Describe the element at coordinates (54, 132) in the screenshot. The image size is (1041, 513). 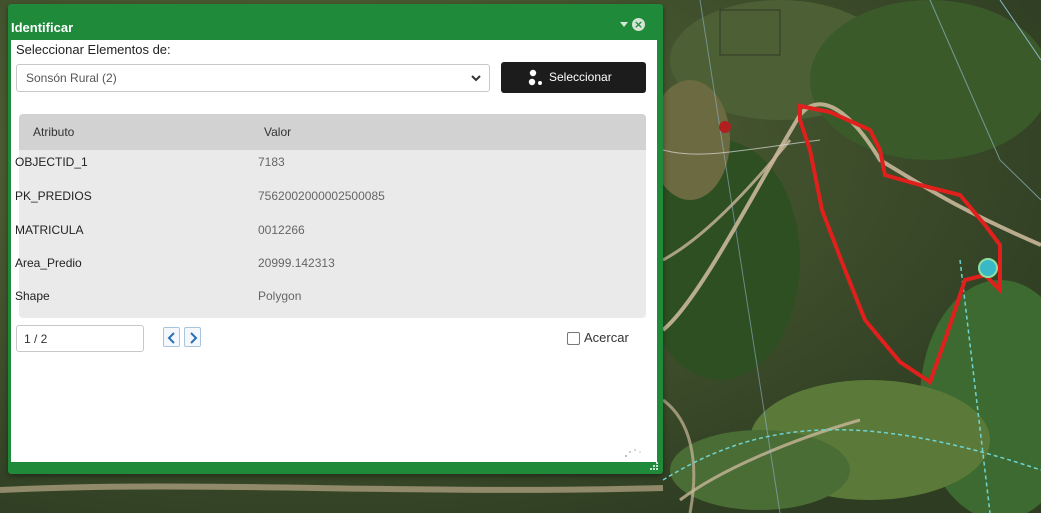
I see `column-header-attribute: Atributo` at that location.